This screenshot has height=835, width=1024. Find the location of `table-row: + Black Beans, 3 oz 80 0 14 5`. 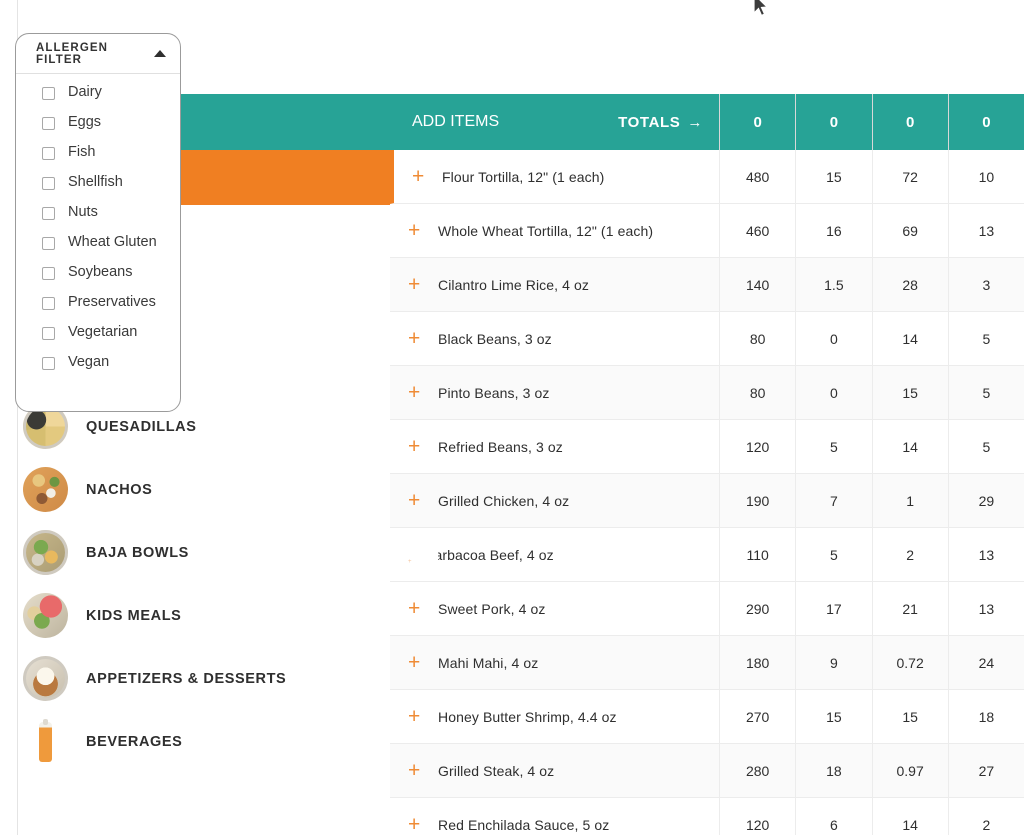

table-row: + Black Beans, 3 oz 80 0 14 5 is located at coordinates (707, 339).